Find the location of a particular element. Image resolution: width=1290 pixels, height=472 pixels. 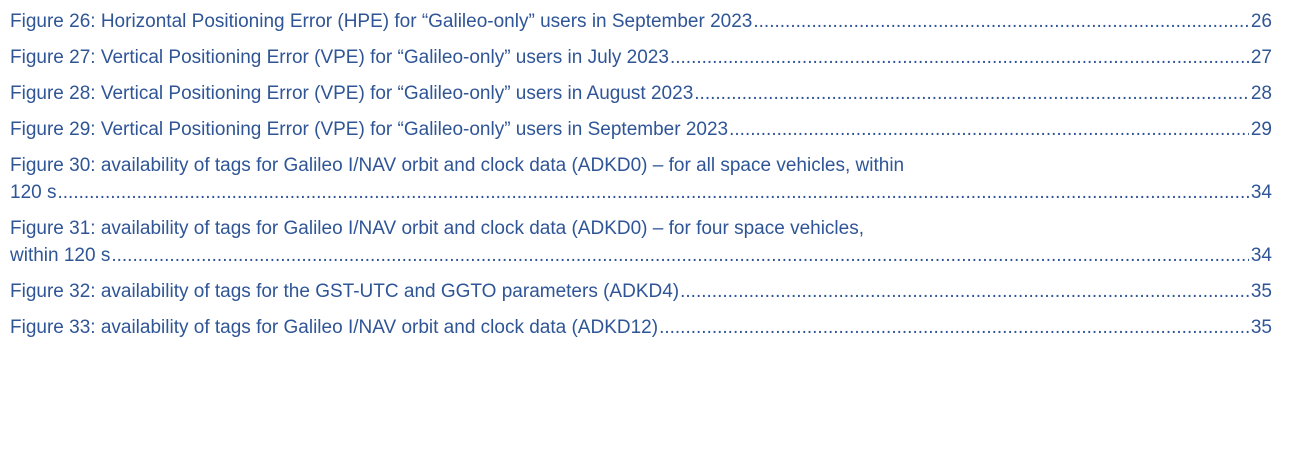

toc-entry-page-number: 26 is located at coordinates (1261, 21).